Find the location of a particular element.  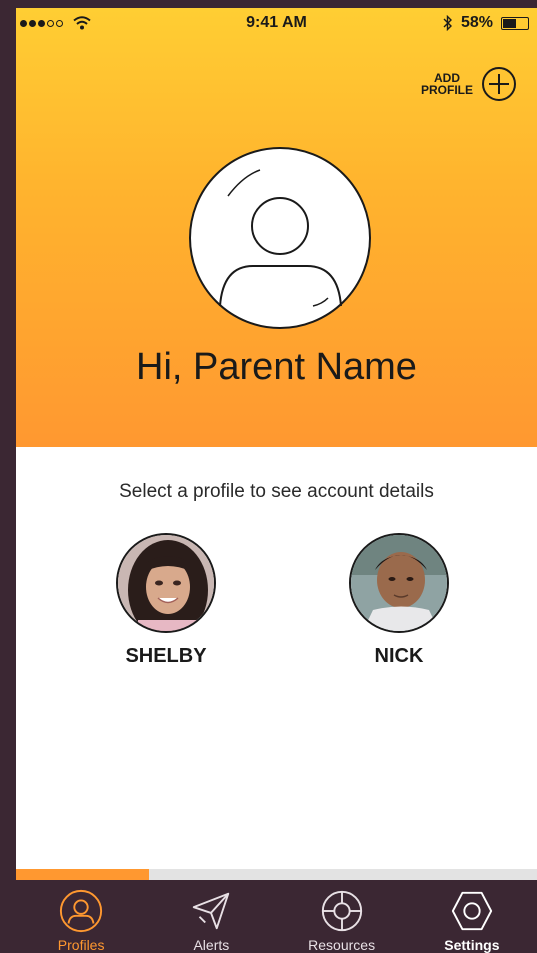

bluetooth-icon is located at coordinates (447, 23).